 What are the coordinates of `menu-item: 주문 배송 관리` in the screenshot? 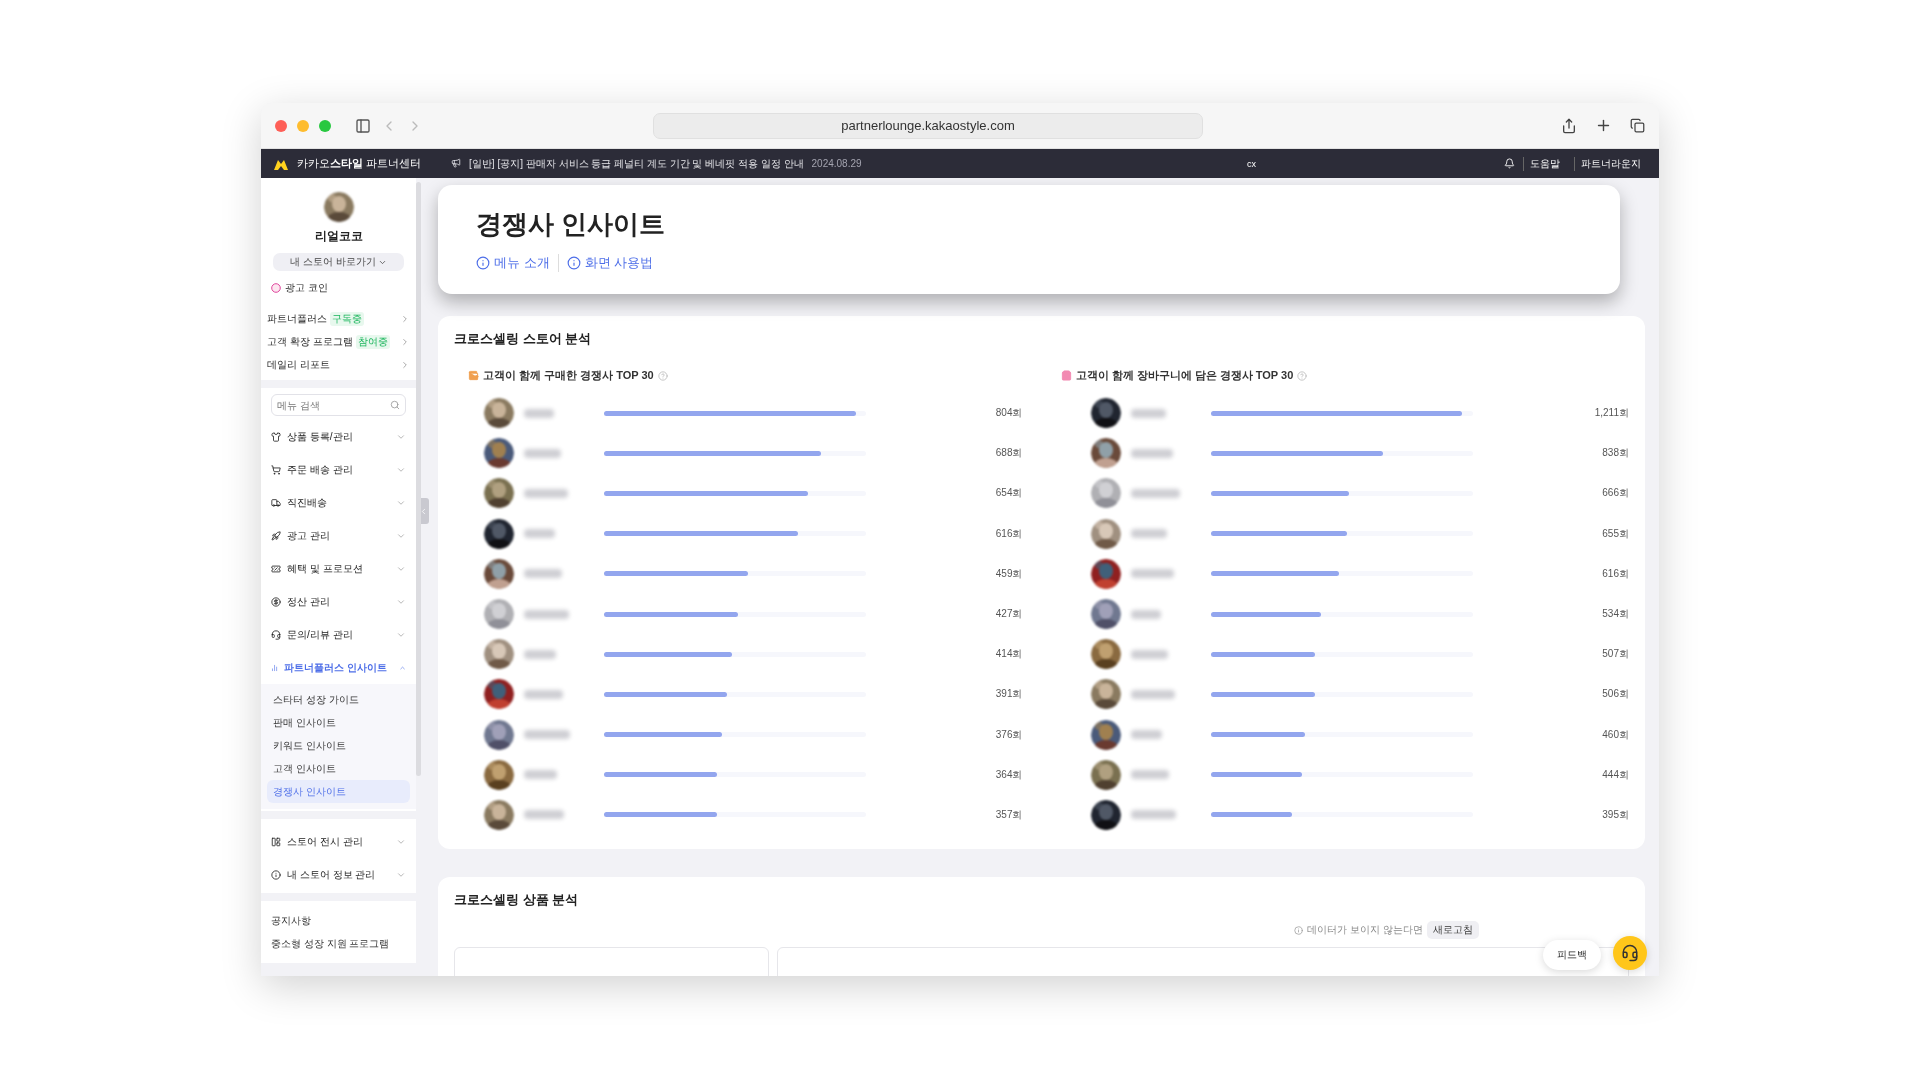 It's located at (338, 469).